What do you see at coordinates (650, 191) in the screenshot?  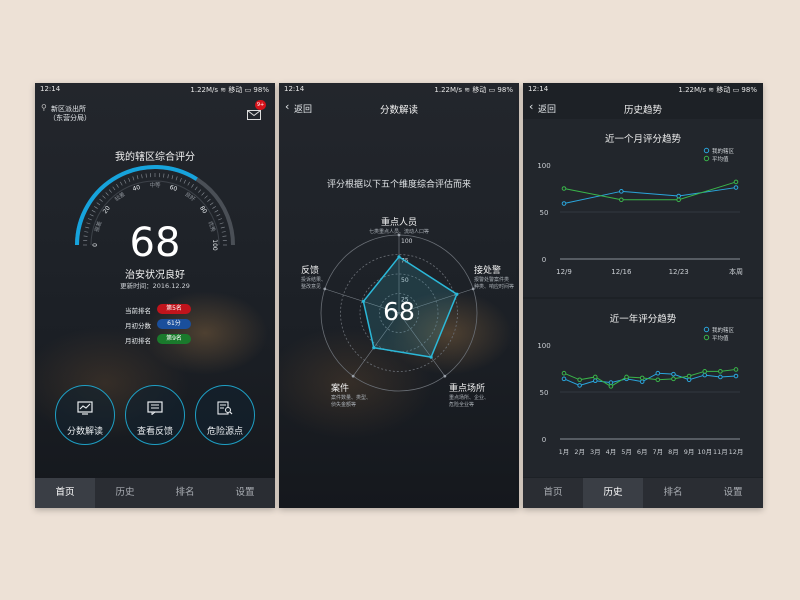 I see `series-line` at bounding box center [650, 191].